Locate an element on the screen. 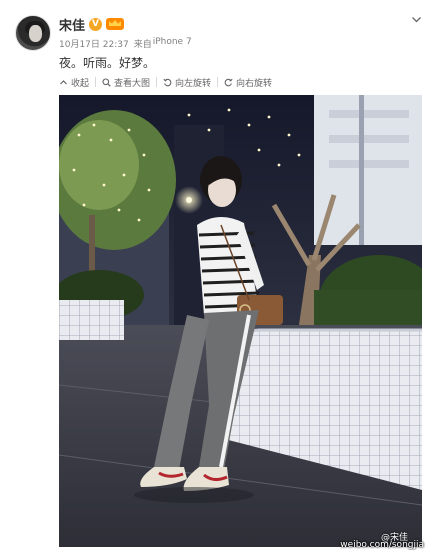 This screenshot has width=434, height=550. image-toolbar: 收起 查看大图 向左旋转 向右旋转 is located at coordinates (165, 82).